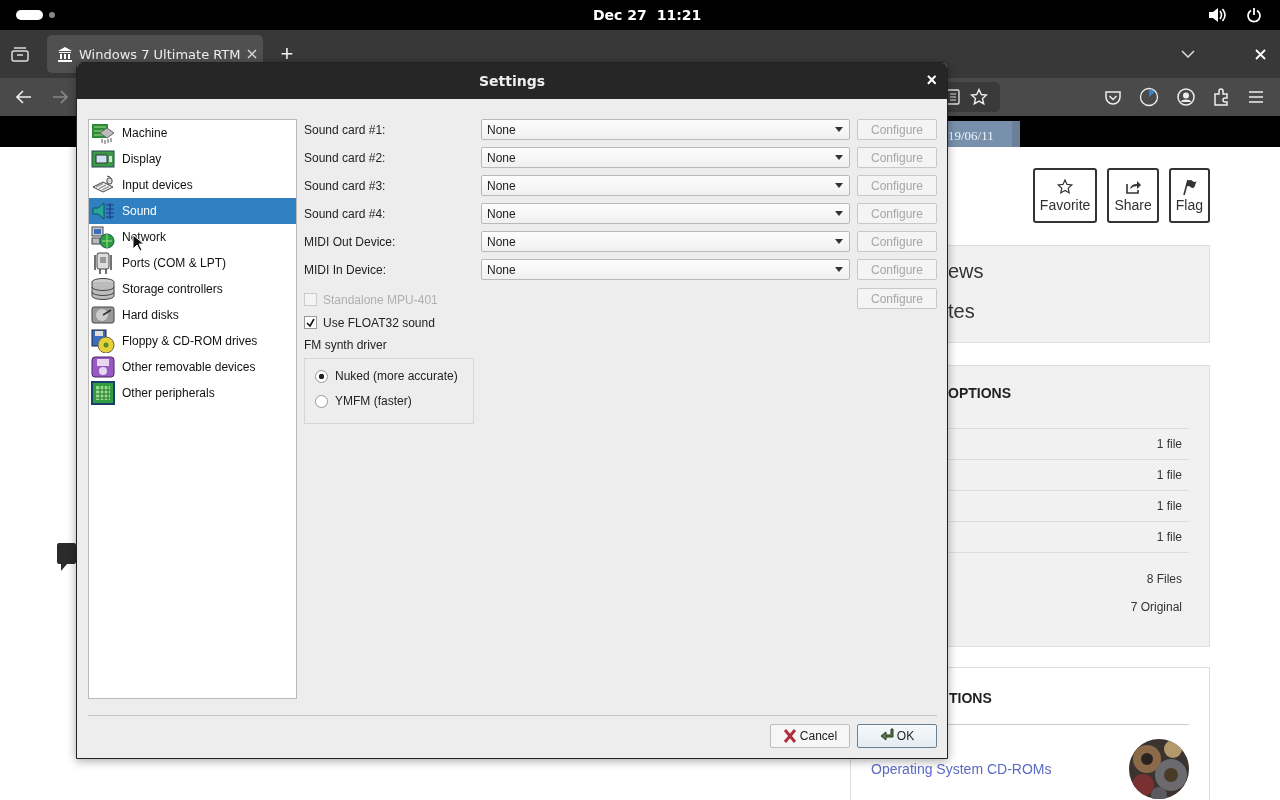 This screenshot has width=1280, height=800. What do you see at coordinates (192, 315) in the screenshot?
I see `category-item: Hard disks` at bounding box center [192, 315].